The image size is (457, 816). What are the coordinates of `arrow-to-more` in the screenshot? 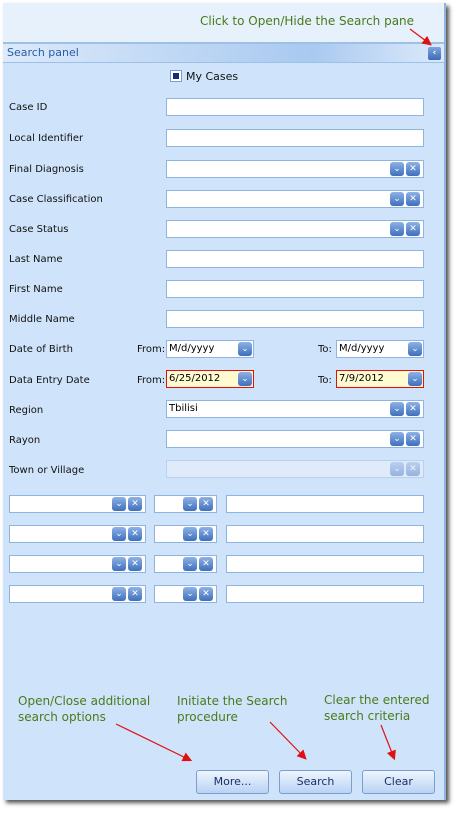 It's located at (154, 742).